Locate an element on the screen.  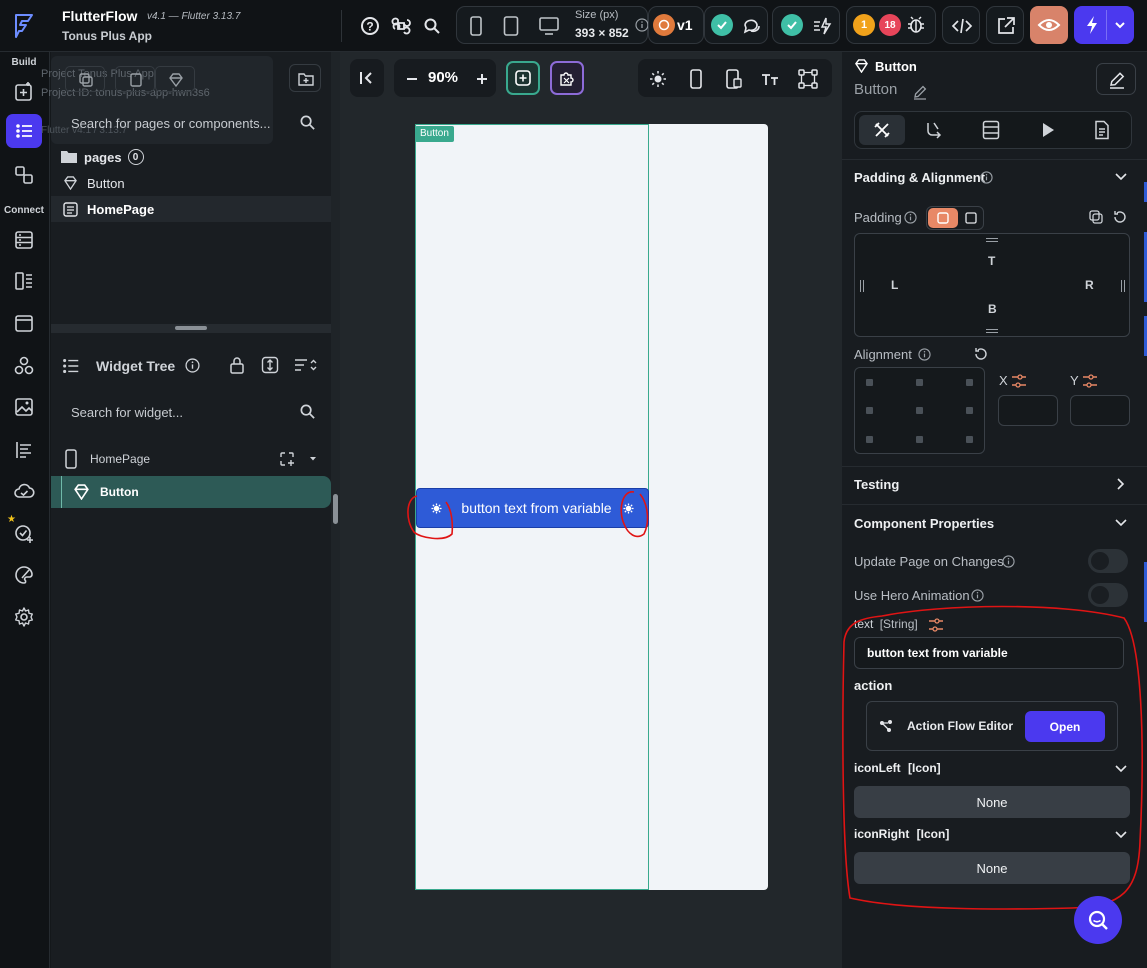
version-control: v1 is located at coordinates (676, 25).